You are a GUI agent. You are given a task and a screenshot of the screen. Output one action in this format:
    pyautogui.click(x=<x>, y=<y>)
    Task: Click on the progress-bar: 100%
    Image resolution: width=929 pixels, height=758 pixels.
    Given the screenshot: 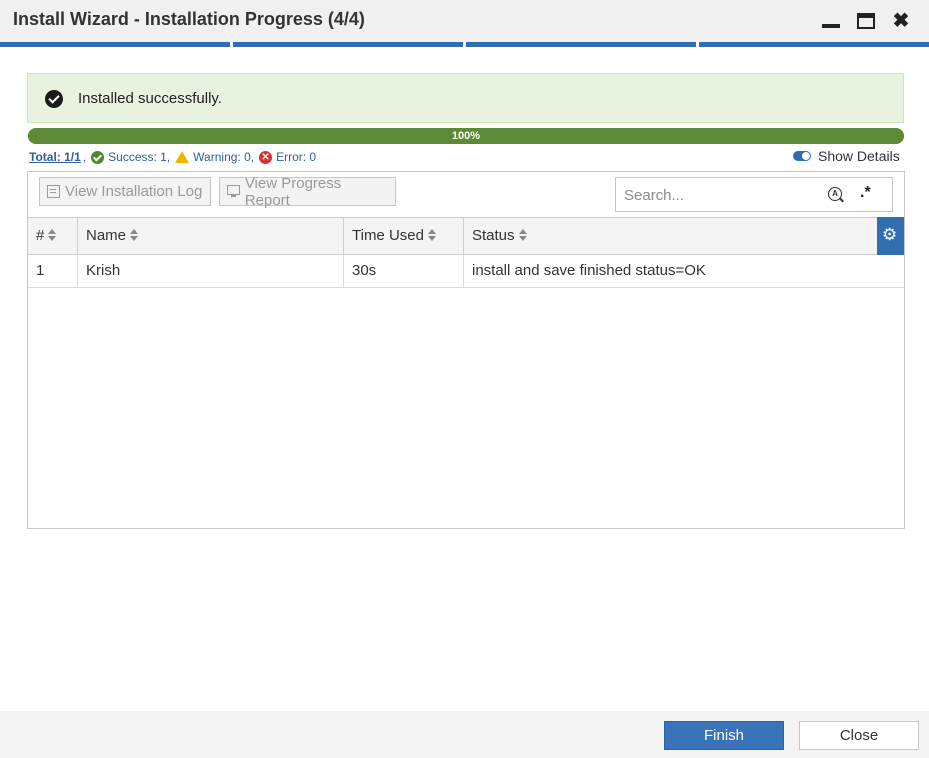 What is the action you would take?
    pyautogui.click(x=466, y=136)
    